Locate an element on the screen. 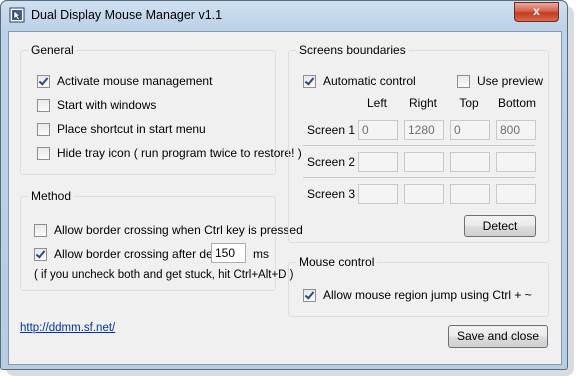  mouse-control-legend: Mouse control is located at coordinates (337, 262).